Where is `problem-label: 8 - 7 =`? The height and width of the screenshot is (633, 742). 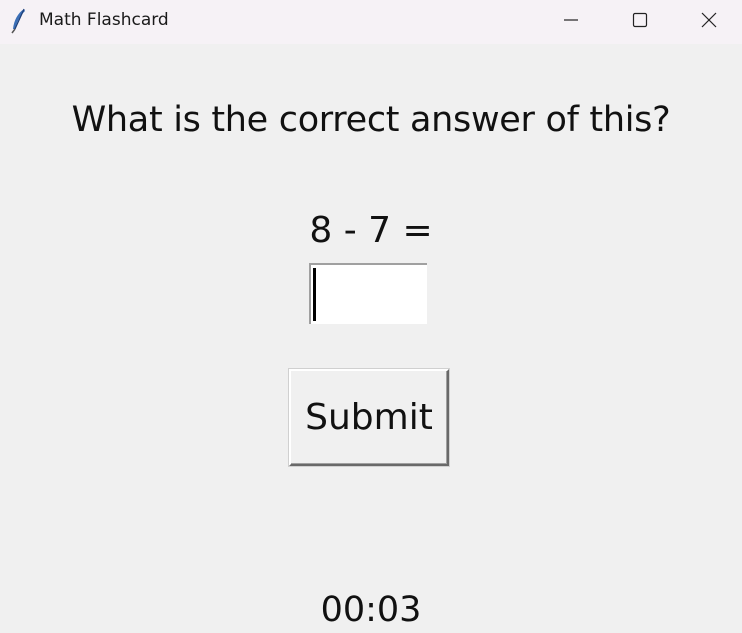
problem-label: 8 - 7 = is located at coordinates (371, 230).